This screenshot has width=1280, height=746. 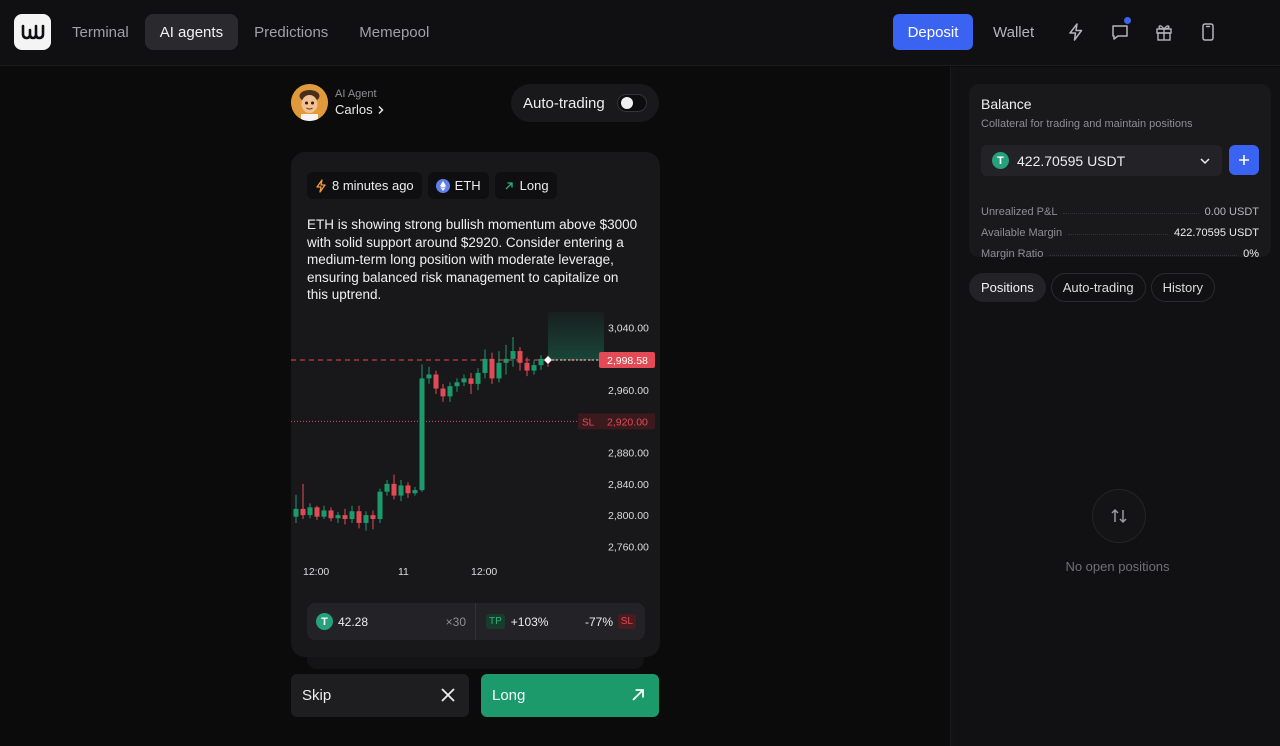 What do you see at coordinates (1120, 30) in the screenshot?
I see `chat-icon` at bounding box center [1120, 30].